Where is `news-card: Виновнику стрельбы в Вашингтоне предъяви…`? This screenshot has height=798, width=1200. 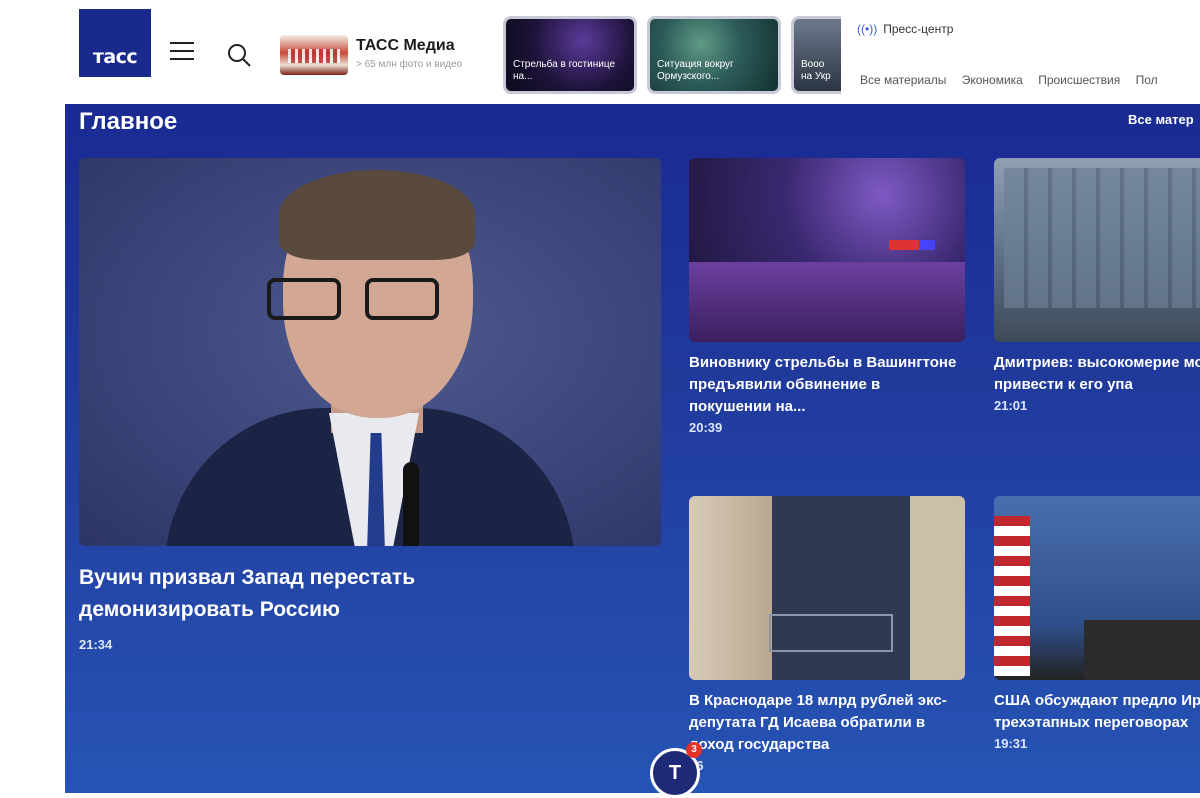 news-card: Виновнику стрельбы в Вашингтоне предъяви… is located at coordinates (827, 296).